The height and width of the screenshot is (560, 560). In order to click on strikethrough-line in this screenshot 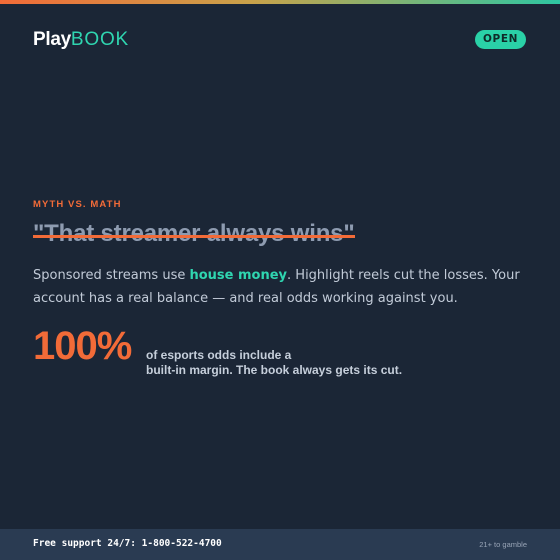, I will do `click(194, 236)`.